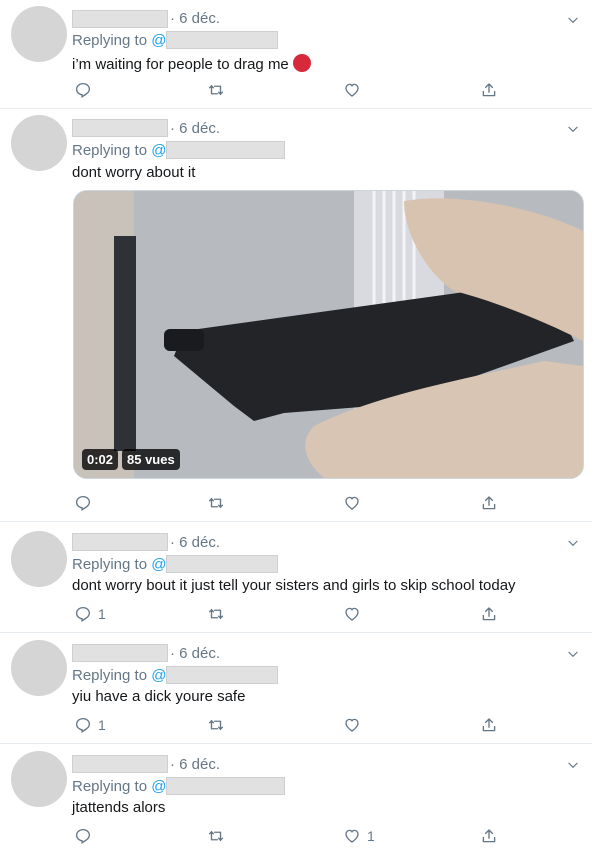  Describe the element at coordinates (301, 63) in the screenshot. I see `angry-face-icon` at that location.